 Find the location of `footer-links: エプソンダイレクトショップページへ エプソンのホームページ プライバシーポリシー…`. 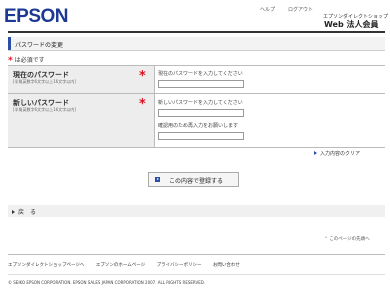

footer-links: エプソンダイレクトショップページへ エプソンのホームページ プライバシーポリシー… is located at coordinates (129, 265).